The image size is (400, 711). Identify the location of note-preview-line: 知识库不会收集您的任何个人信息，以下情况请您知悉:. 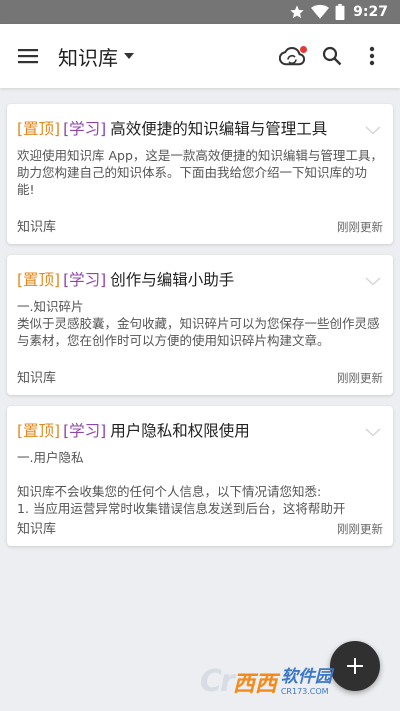
(169, 491).